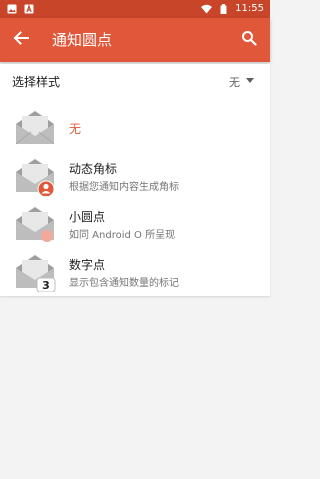 The image size is (320, 479). I want to click on search-button, so click(249, 40).